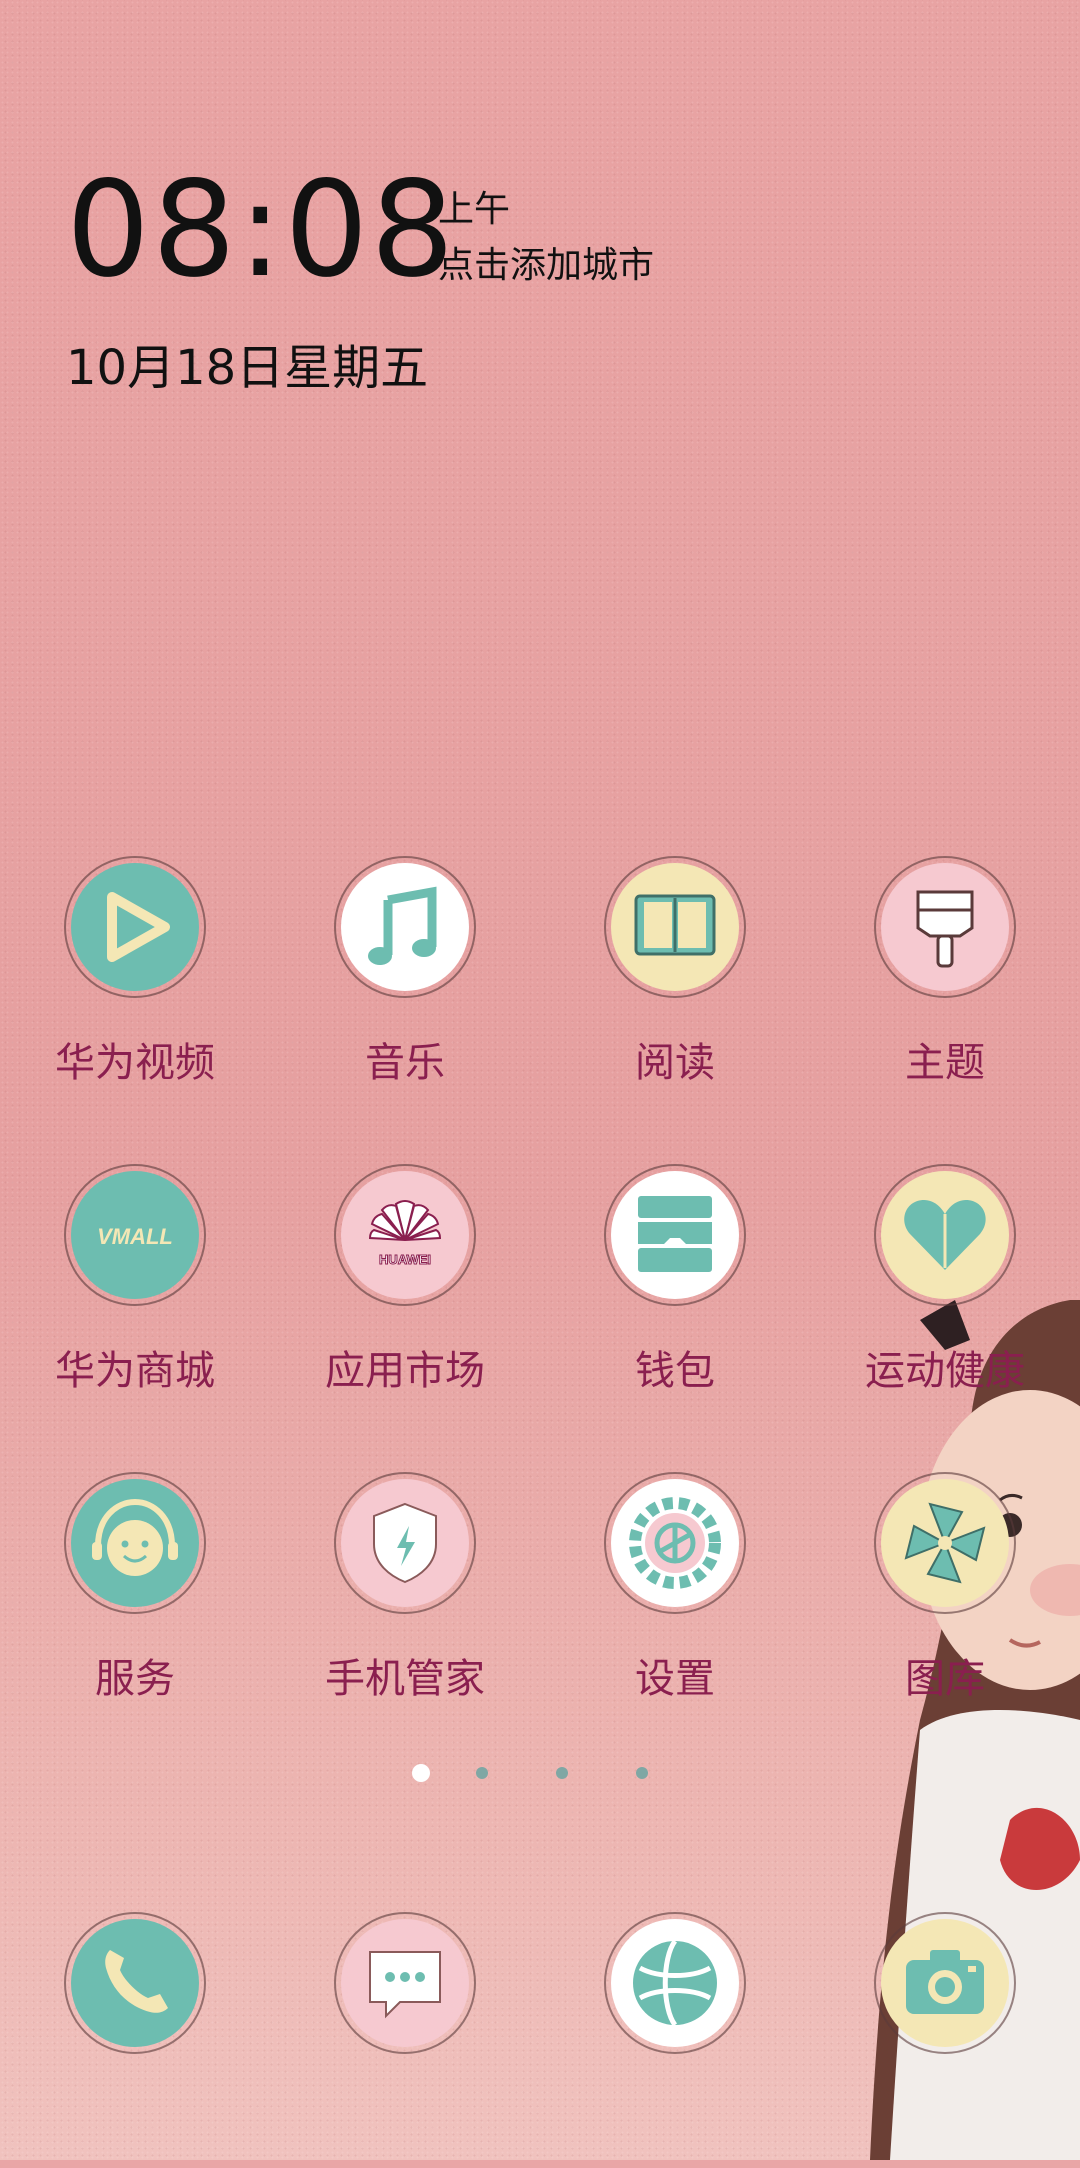 This screenshot has height=2168, width=1080. I want to click on app-vmall: VMALL 华为商城, so click(135, 1290).